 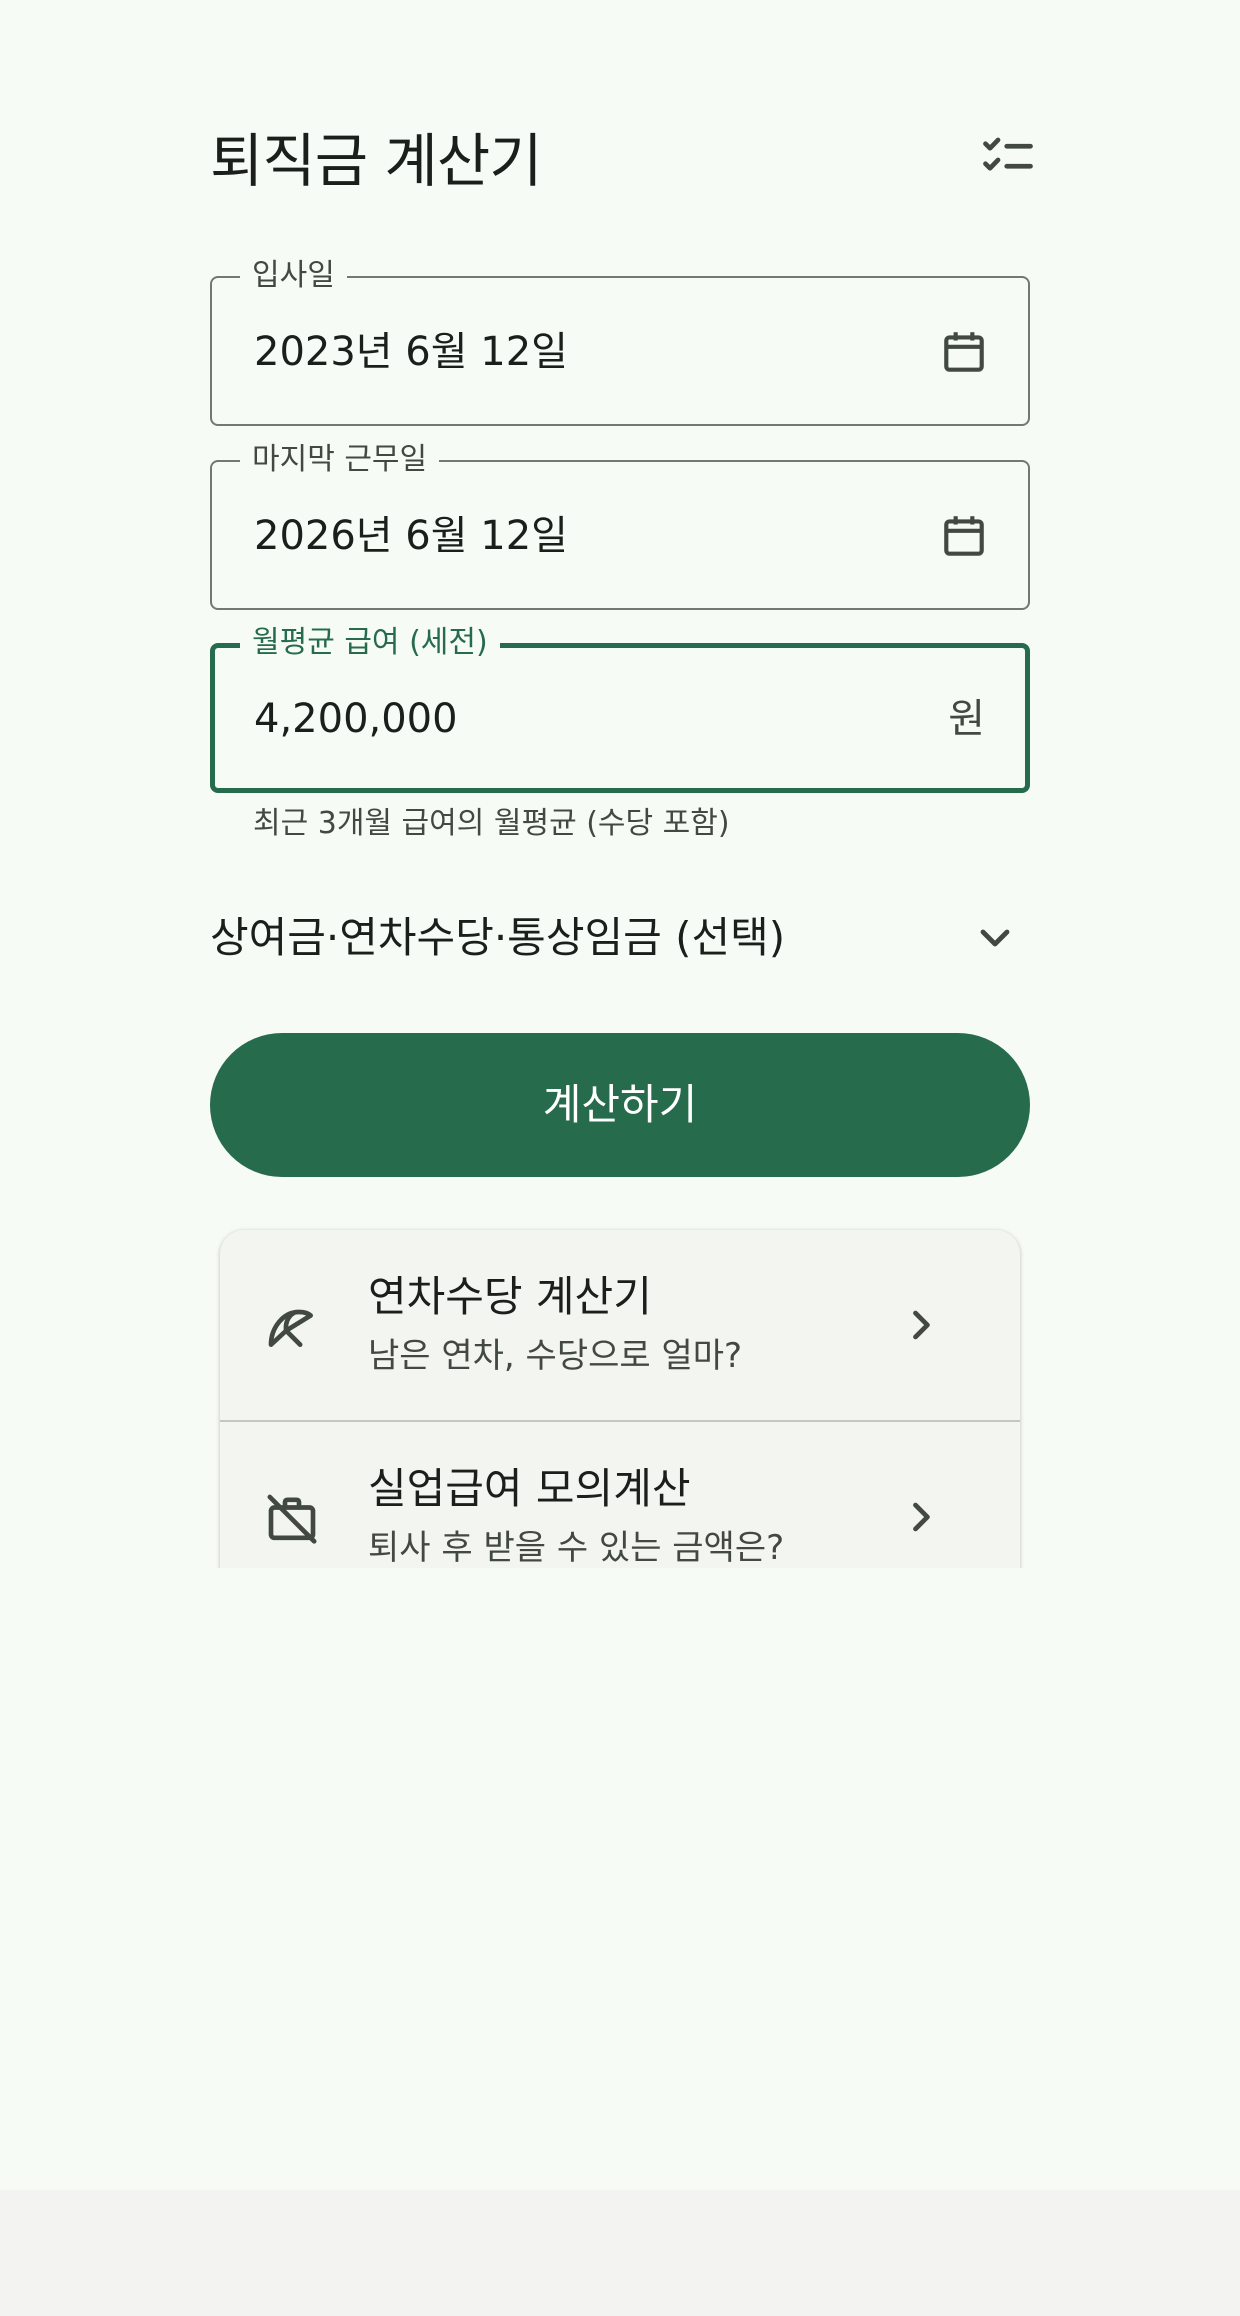 What do you see at coordinates (356, 719) in the screenshot?
I see `monthly-salary-value: 4,200,000` at bounding box center [356, 719].